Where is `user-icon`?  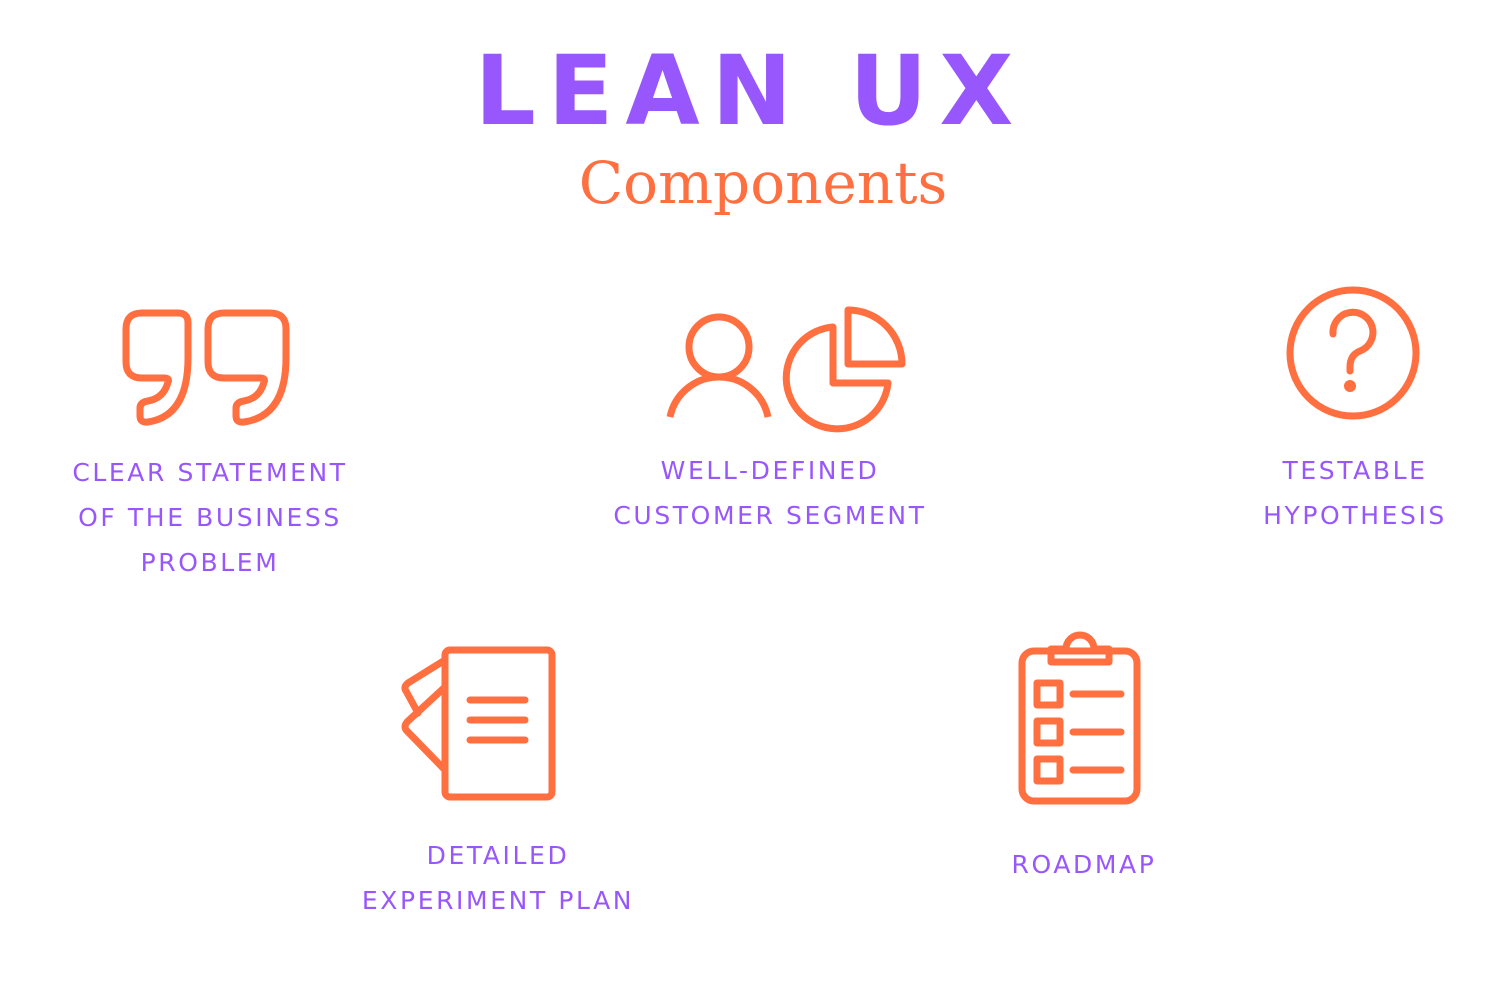 user-icon is located at coordinates (719, 365).